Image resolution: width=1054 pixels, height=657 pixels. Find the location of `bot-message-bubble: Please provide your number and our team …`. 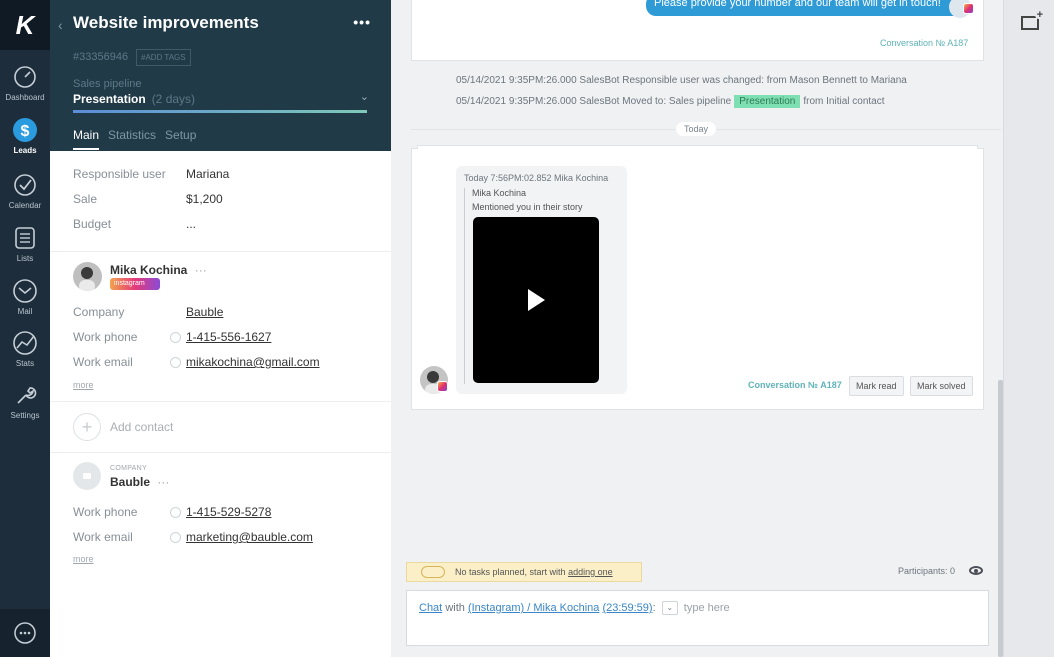

bot-message-bubble: Please provide your number and our team … is located at coordinates (805, 8).